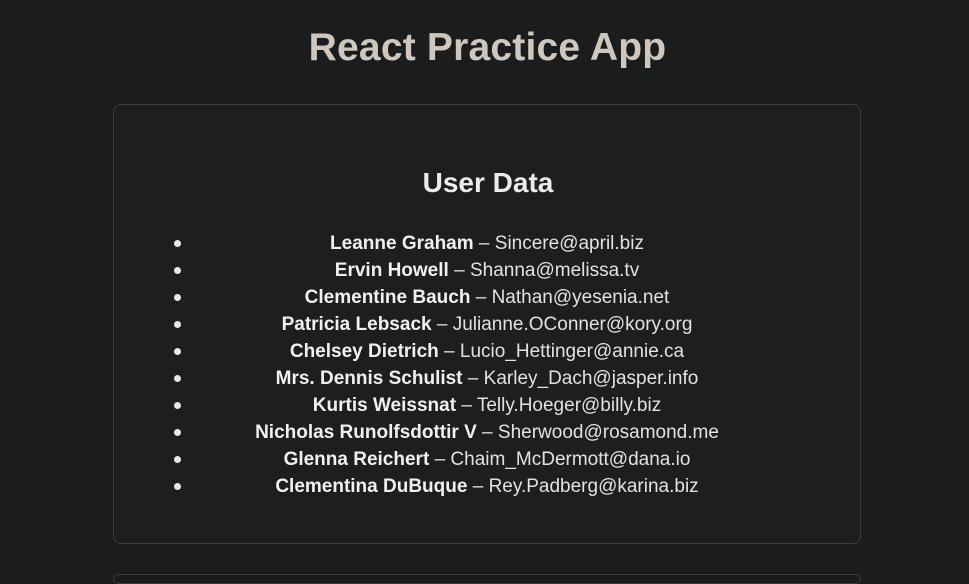  What do you see at coordinates (488, 182) in the screenshot?
I see `user-data-title: User Data` at bounding box center [488, 182].